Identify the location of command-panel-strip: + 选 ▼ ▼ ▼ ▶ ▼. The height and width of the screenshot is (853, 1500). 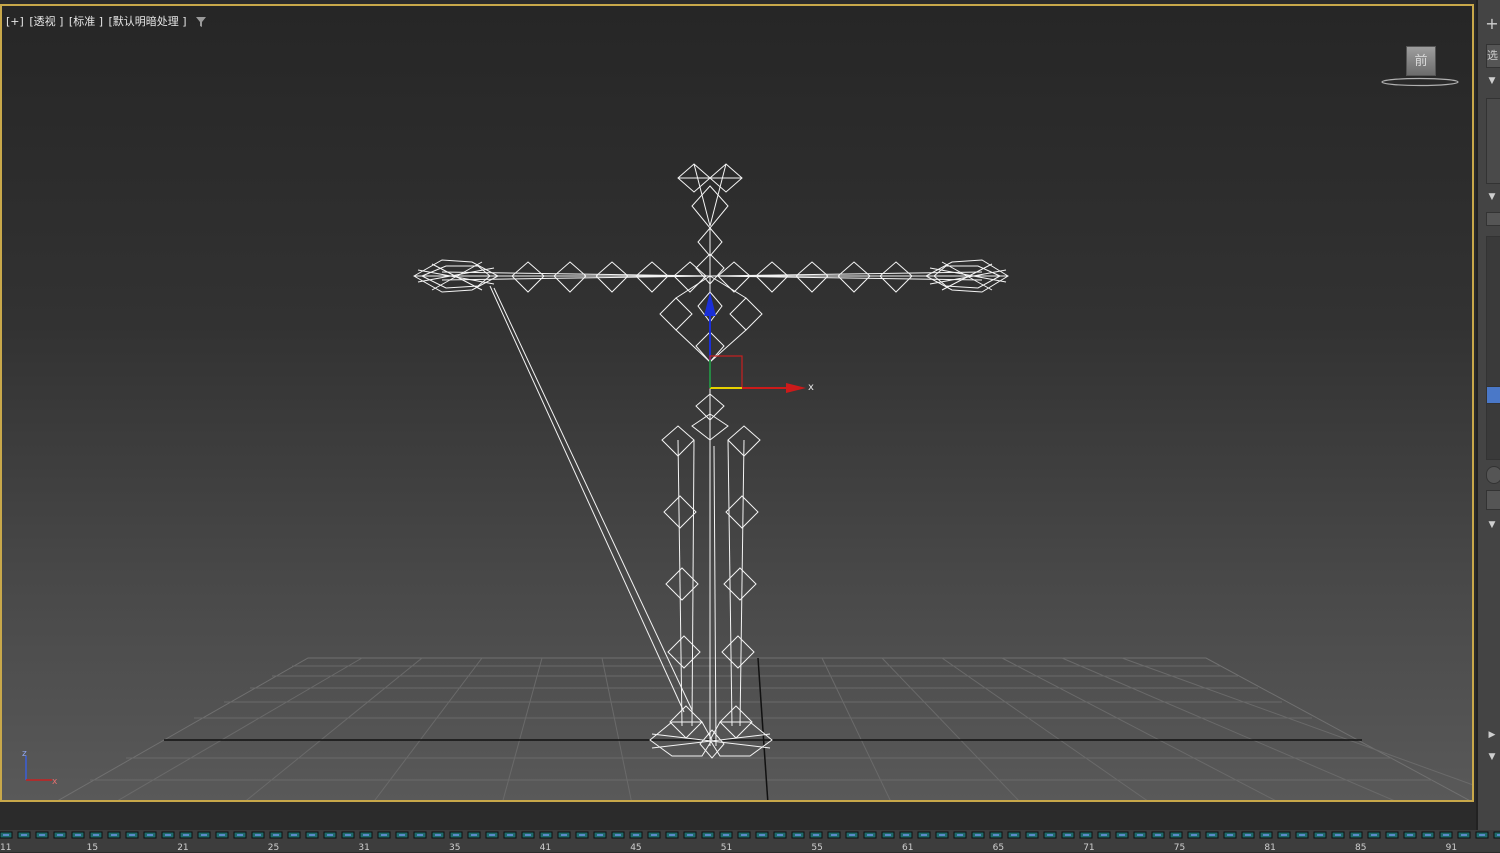
(1488, 415).